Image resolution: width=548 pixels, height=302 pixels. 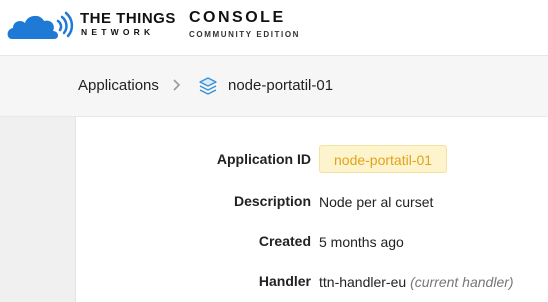 What do you see at coordinates (272, 201) in the screenshot?
I see `description-label: Description` at bounding box center [272, 201].